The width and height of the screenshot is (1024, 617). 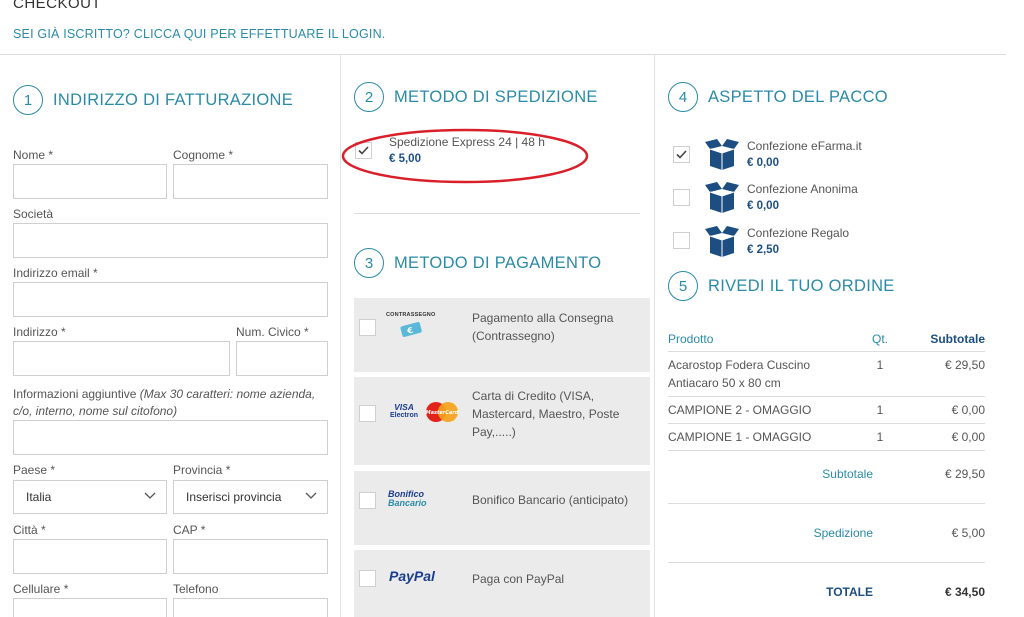 I want to click on shipping-value: € 5,00, so click(x=968, y=533).